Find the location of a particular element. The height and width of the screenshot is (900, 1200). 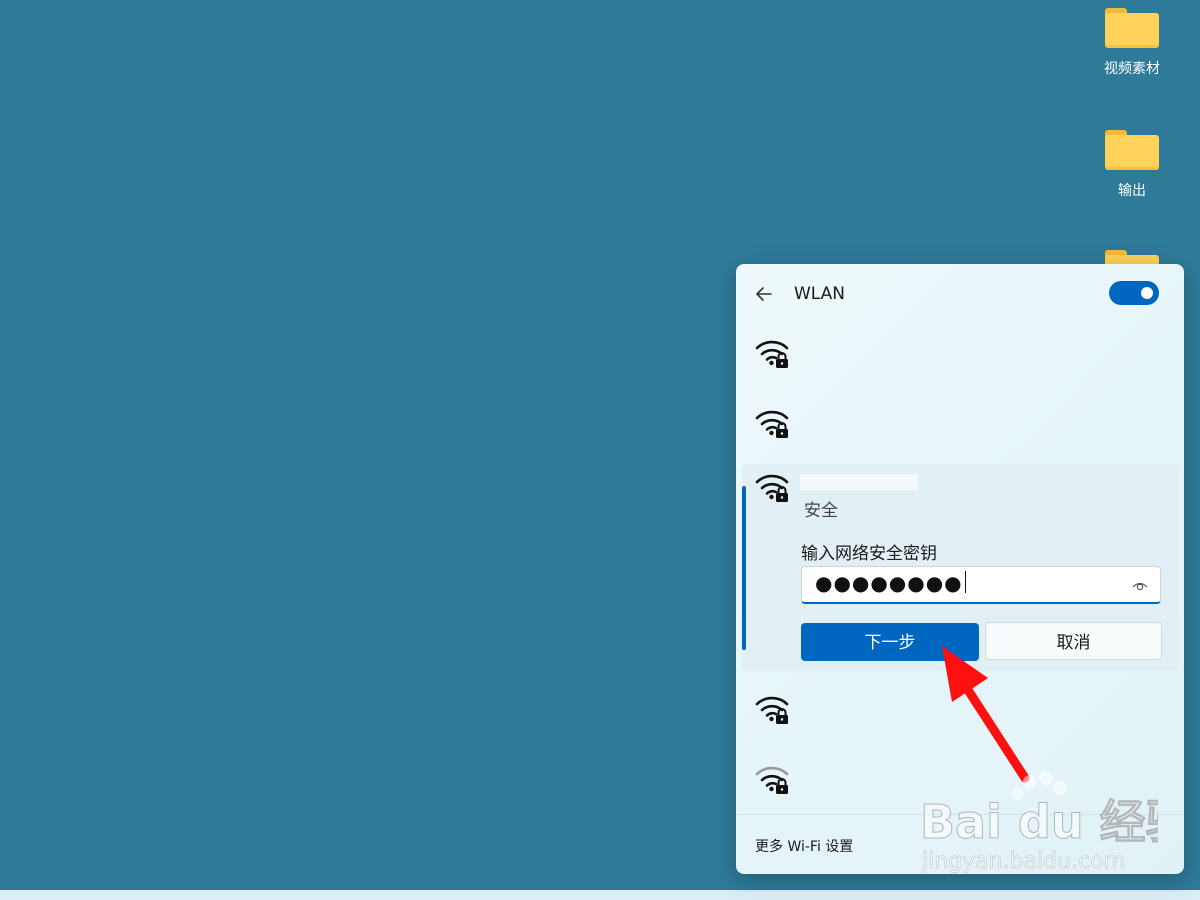

desktop-icon-label: 输出 is located at coordinates (1132, 191).